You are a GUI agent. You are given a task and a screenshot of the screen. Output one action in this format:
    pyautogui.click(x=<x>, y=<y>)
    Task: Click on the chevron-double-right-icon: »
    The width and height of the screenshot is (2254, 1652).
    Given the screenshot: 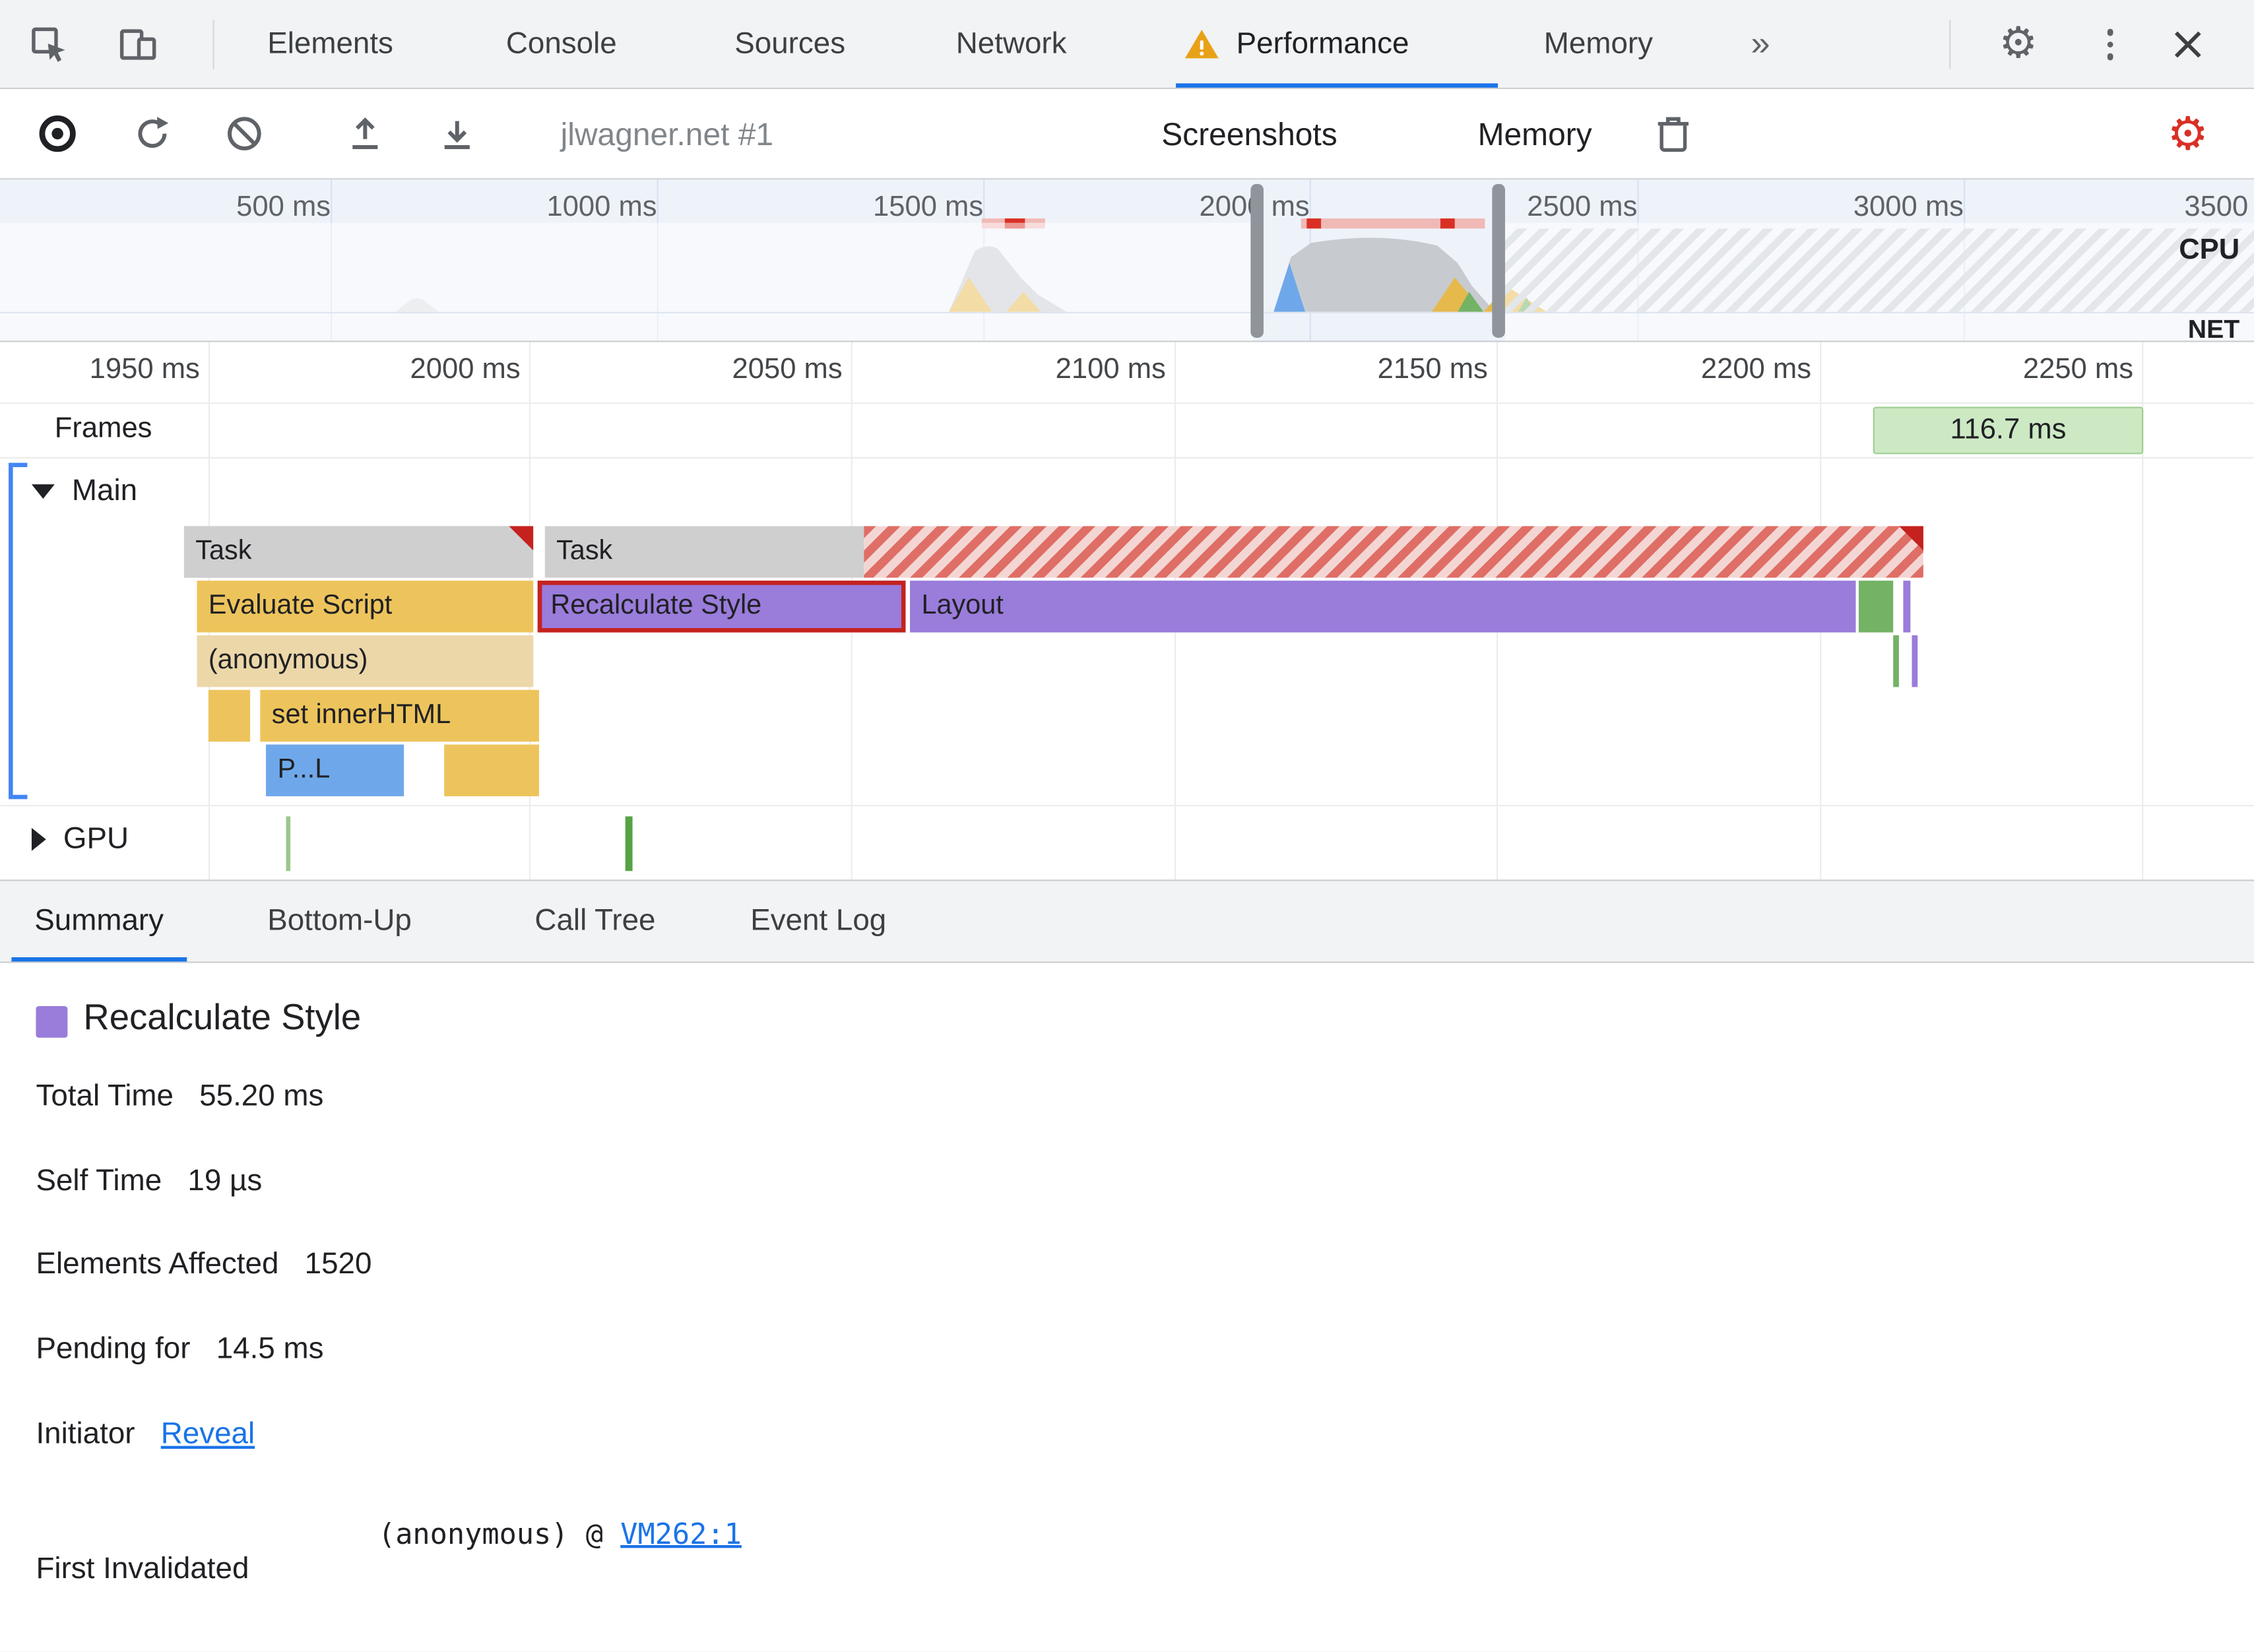 What is the action you would take?
    pyautogui.click(x=1760, y=43)
    